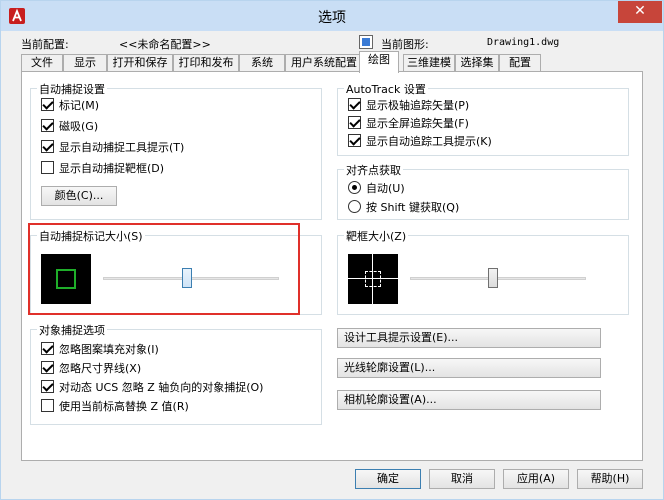  I want to click on drawing-file-icon, so click(366, 42).